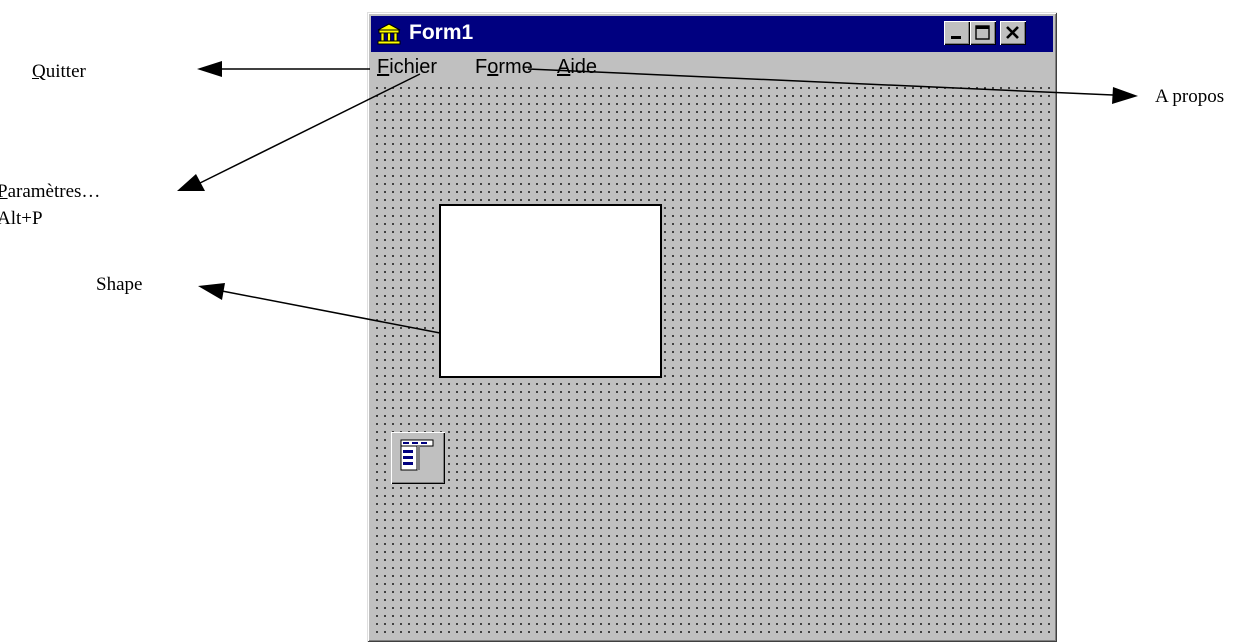  Describe the element at coordinates (1190, 96) in the screenshot. I see `annotation-apropos: A propos` at that location.